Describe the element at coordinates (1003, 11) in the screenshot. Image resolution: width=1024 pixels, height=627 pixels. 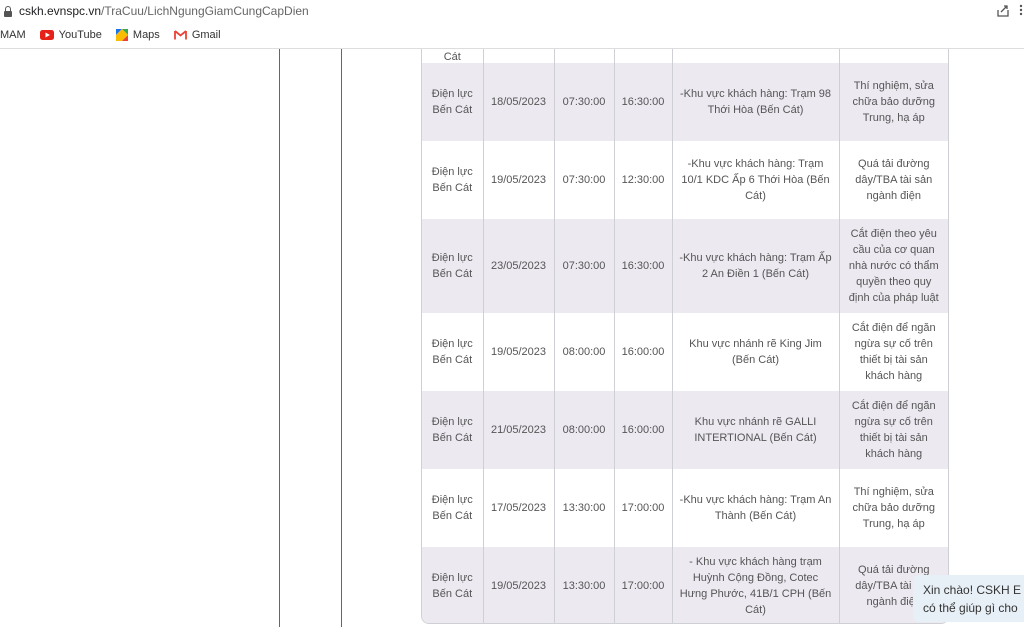
I see `share-icon` at that location.